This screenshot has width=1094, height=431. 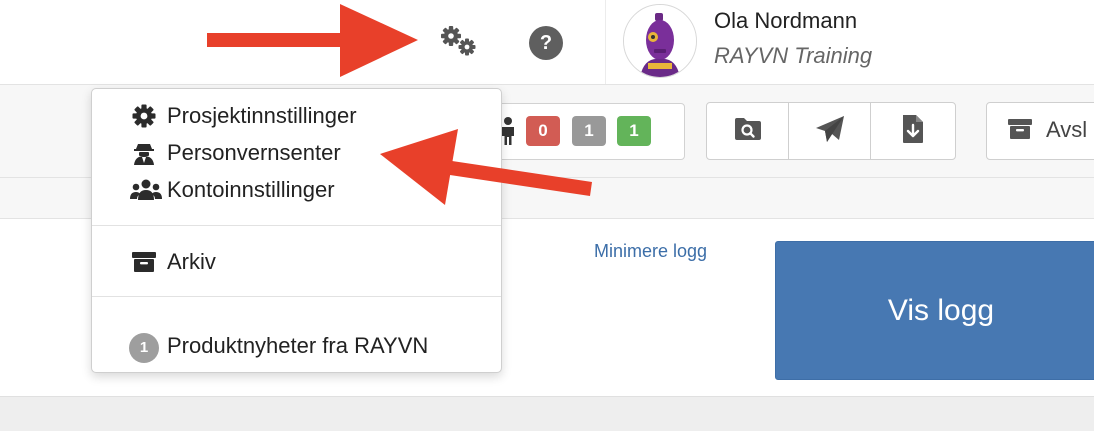 I want to click on user-secret-icon, so click(x=144, y=153).